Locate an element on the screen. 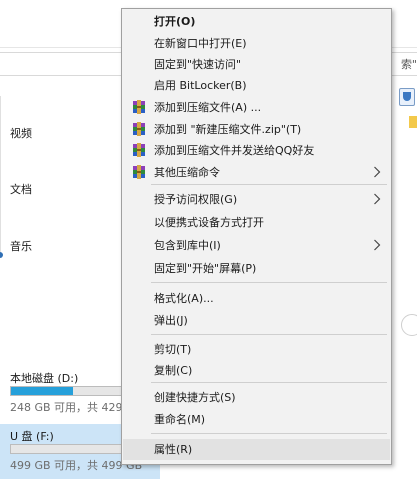  menu-item-open: 打开(O) is located at coordinates (256, 21).